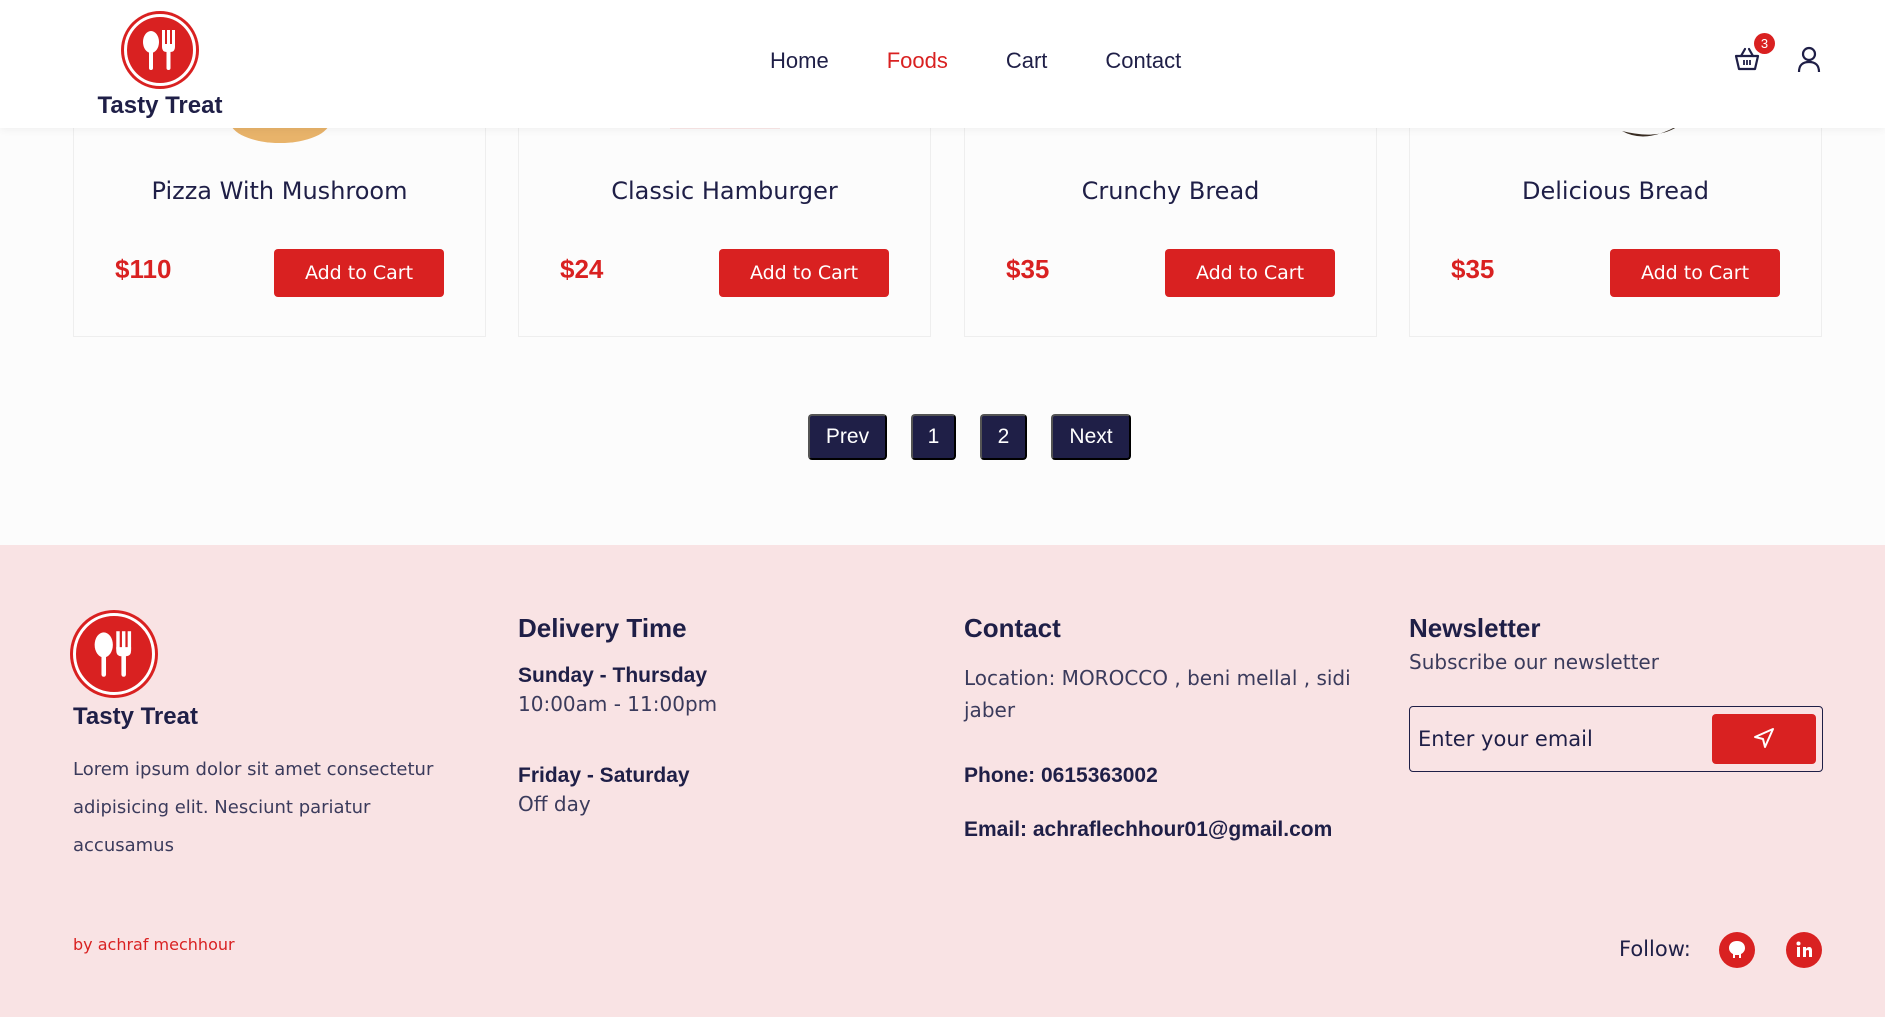  I want to click on product-title: Classic Hamburger, so click(724, 191).